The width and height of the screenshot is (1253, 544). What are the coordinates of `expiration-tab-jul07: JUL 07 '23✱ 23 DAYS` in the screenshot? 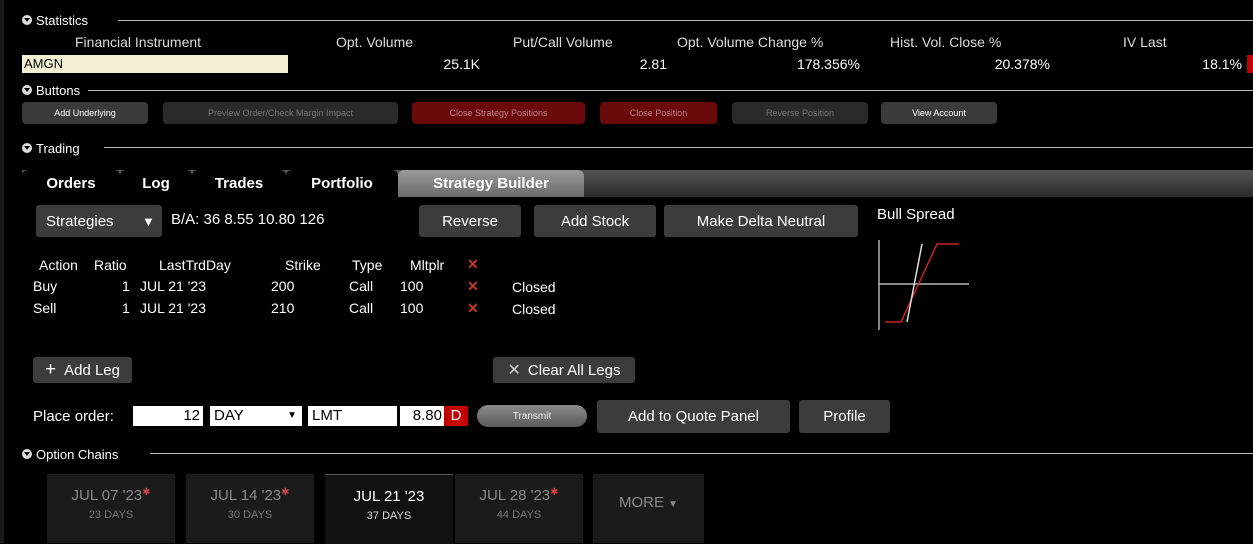 It's located at (111, 508).